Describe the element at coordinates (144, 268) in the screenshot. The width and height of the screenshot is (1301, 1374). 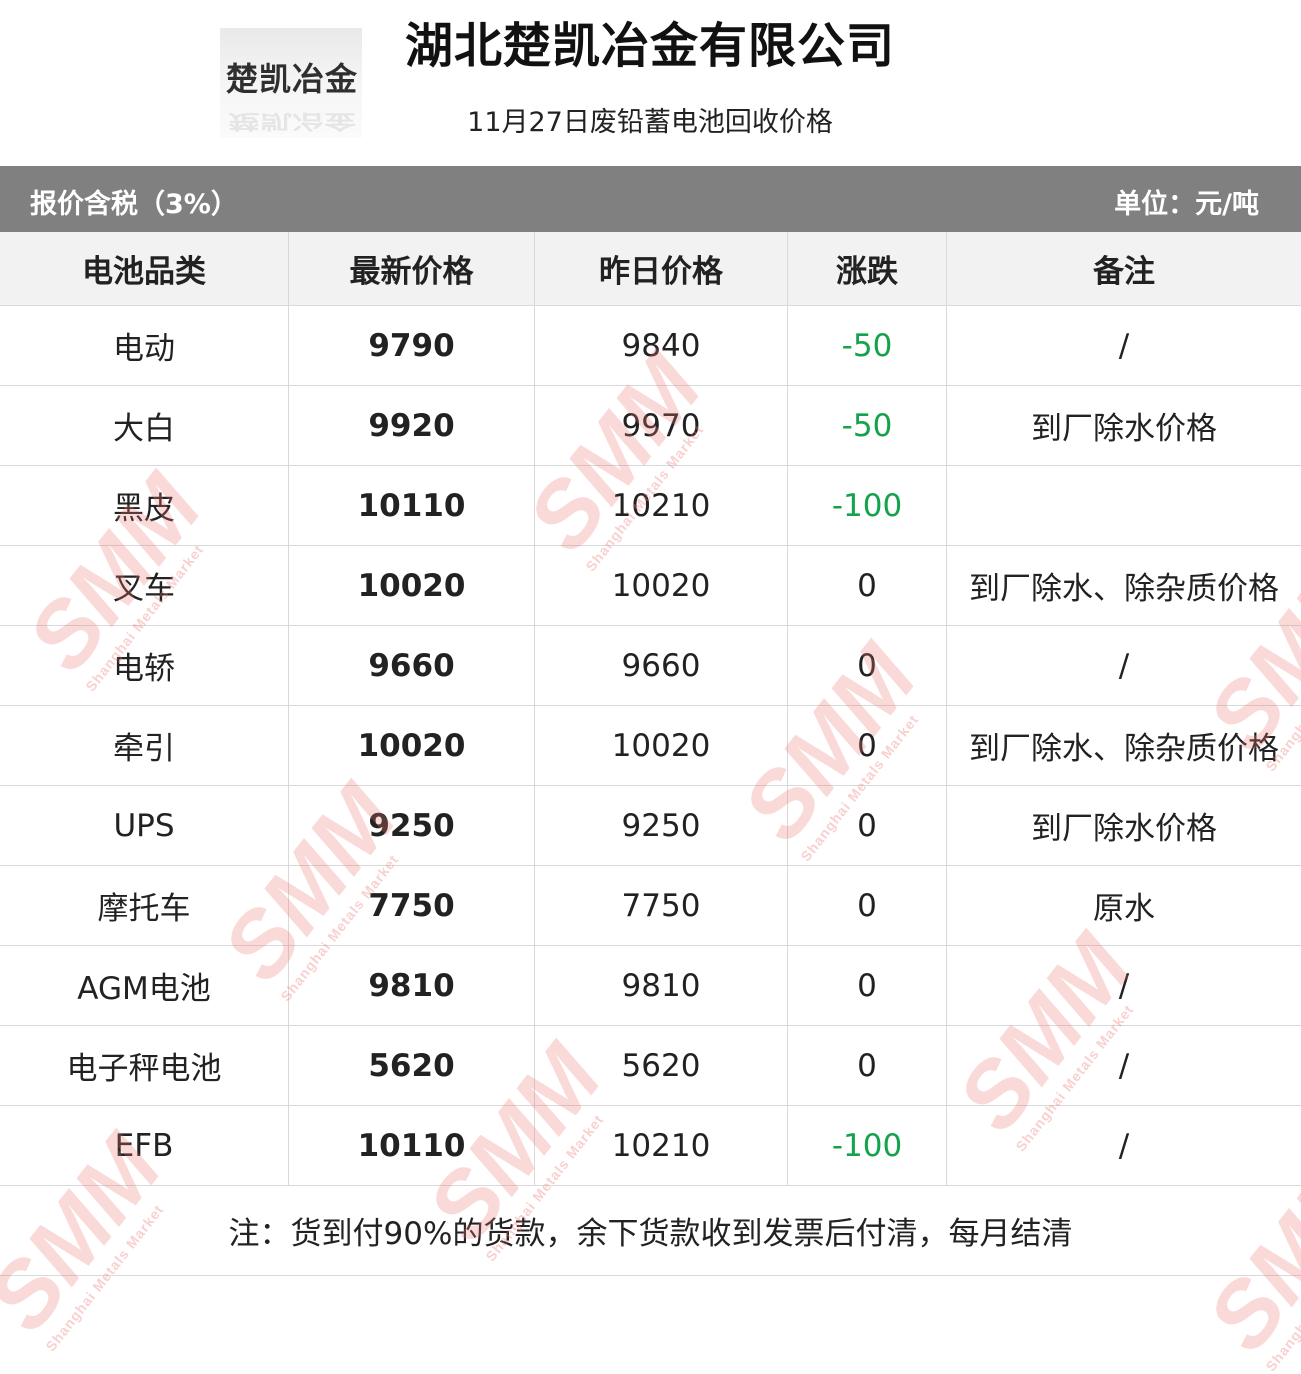
I see `column-header-type: 电池品类` at that location.